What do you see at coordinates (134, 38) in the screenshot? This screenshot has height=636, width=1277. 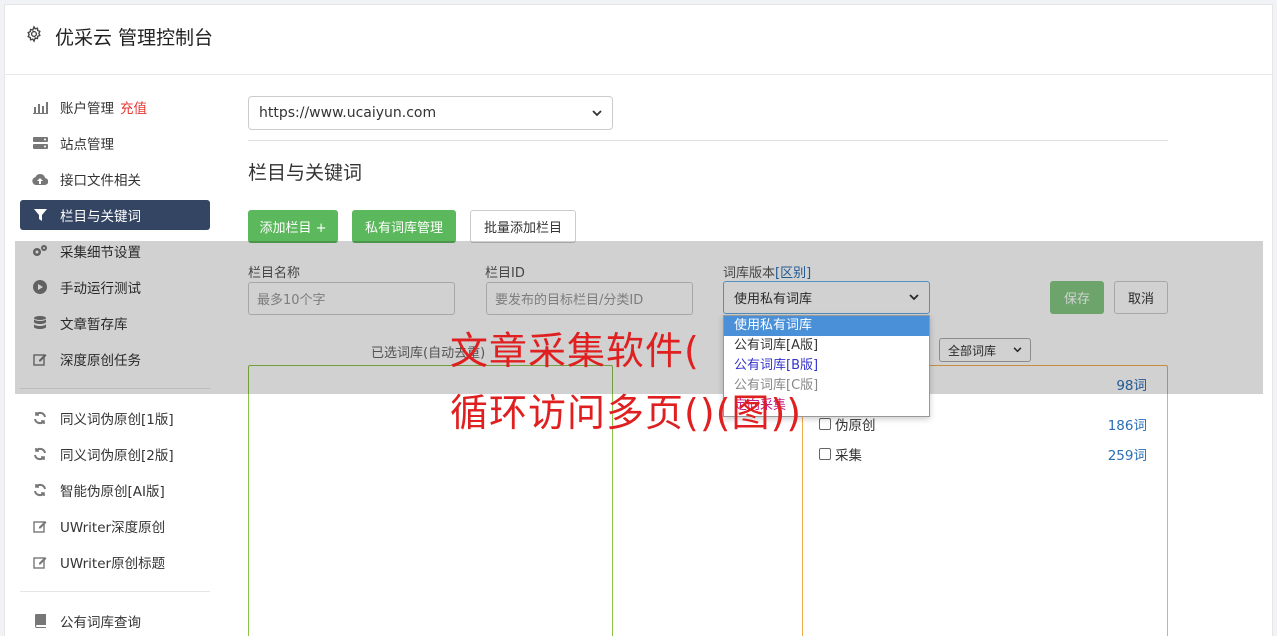 I see `app-title: 优采云 管理控制台` at bounding box center [134, 38].